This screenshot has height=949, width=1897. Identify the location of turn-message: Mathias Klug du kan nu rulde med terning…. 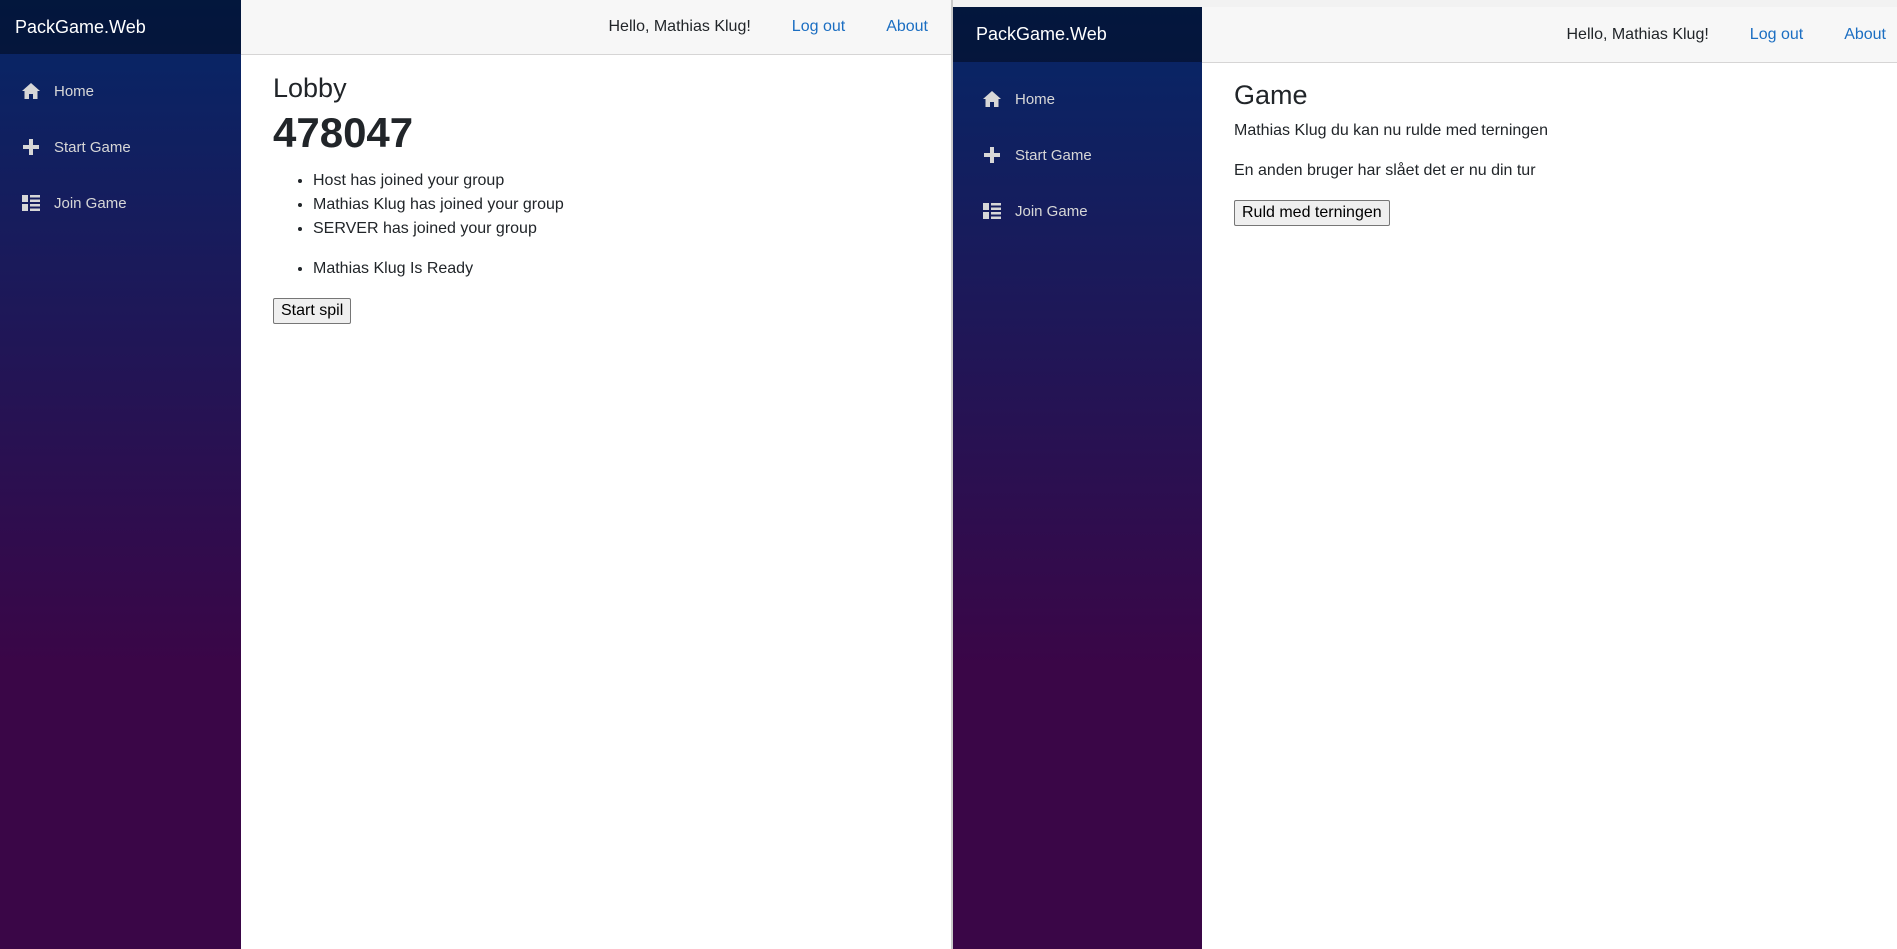
(1391, 131).